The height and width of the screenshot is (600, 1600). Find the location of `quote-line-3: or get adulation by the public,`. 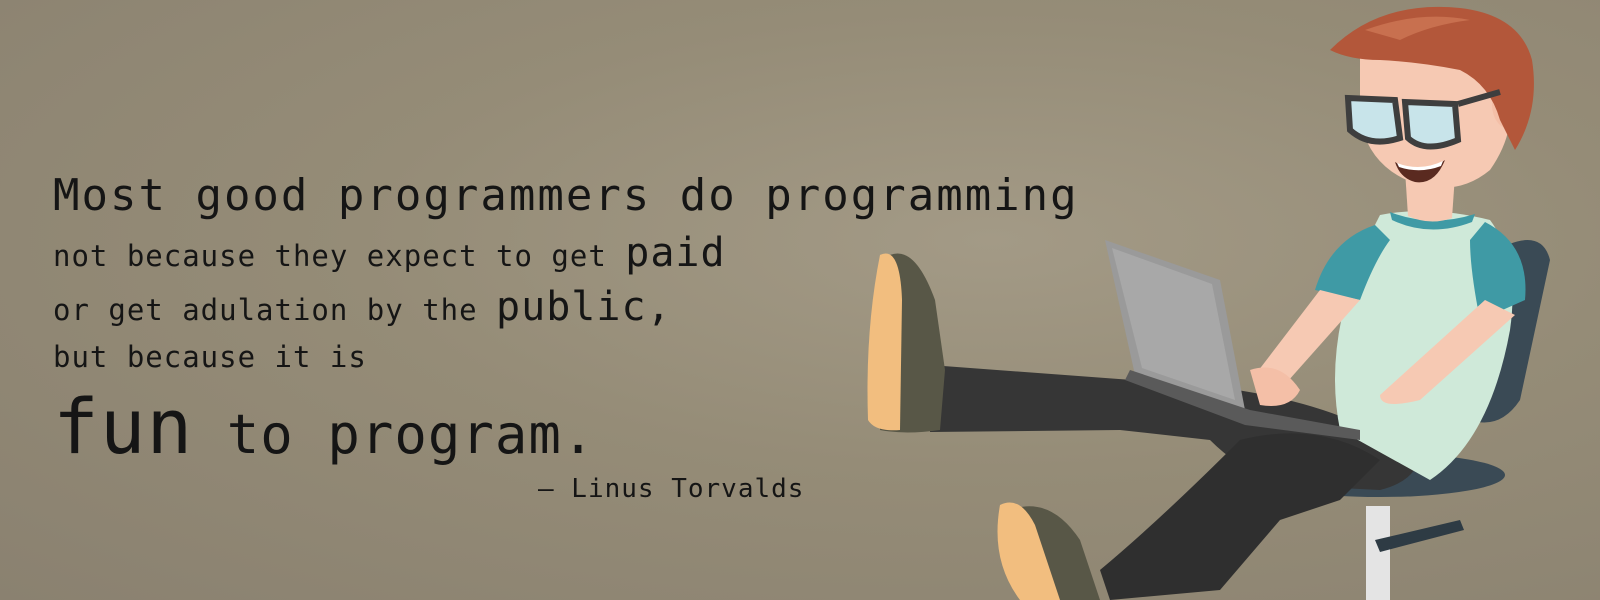

quote-line-3: or get adulation by the public, is located at coordinates (362, 307).